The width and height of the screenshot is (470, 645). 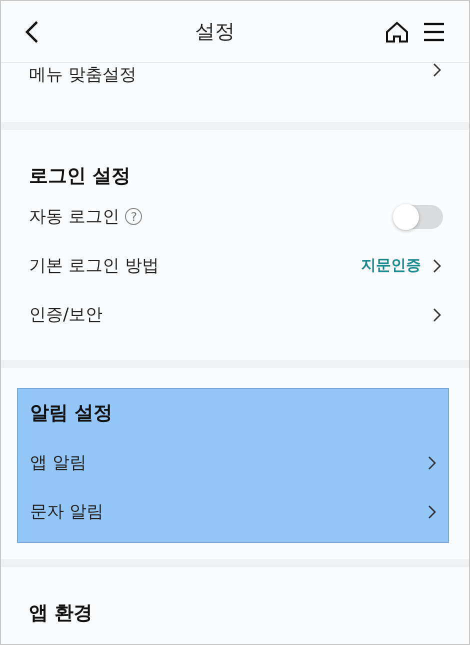 I want to click on menu-item: 기본 로그인 방법, so click(x=94, y=265).